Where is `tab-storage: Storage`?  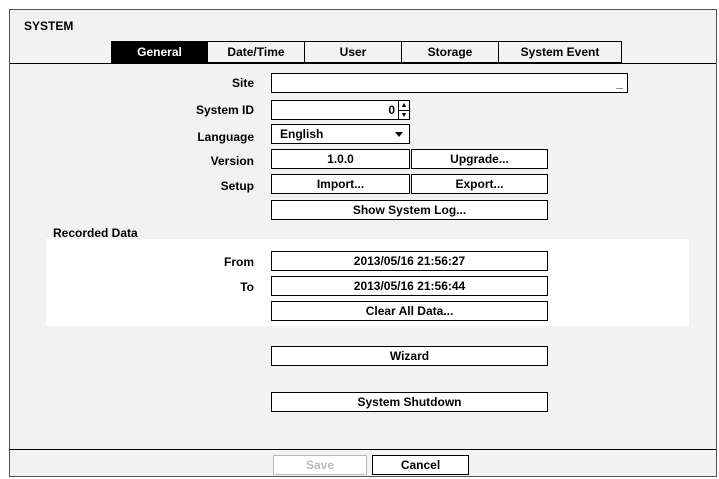
tab-storage: Storage is located at coordinates (450, 52).